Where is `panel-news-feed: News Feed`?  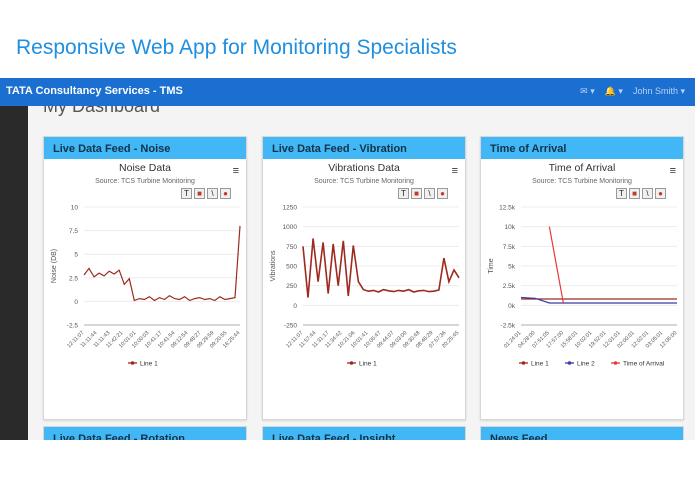
panel-news-feed: News Feed is located at coordinates (582, 433).